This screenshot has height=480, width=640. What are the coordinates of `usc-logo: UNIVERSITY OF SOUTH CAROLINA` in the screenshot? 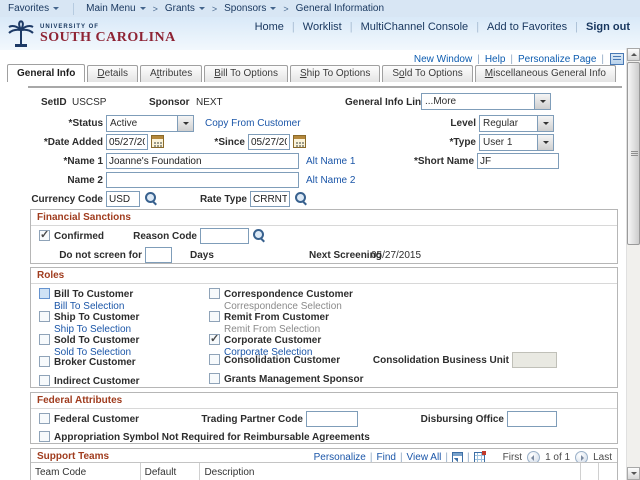 It's located at (91, 34).